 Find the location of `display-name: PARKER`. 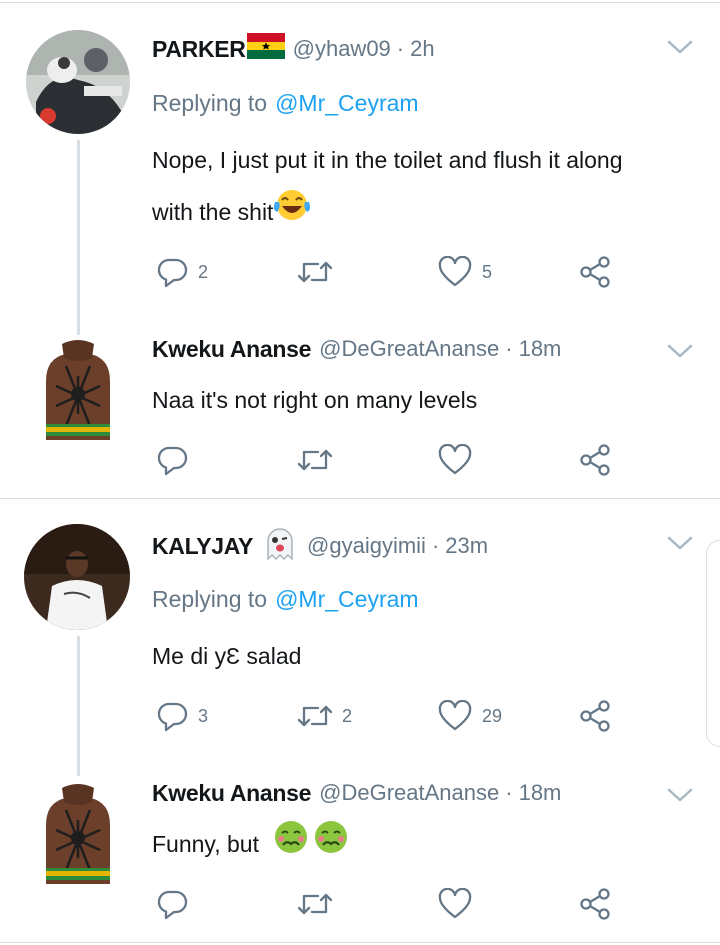

display-name: PARKER is located at coordinates (199, 49).